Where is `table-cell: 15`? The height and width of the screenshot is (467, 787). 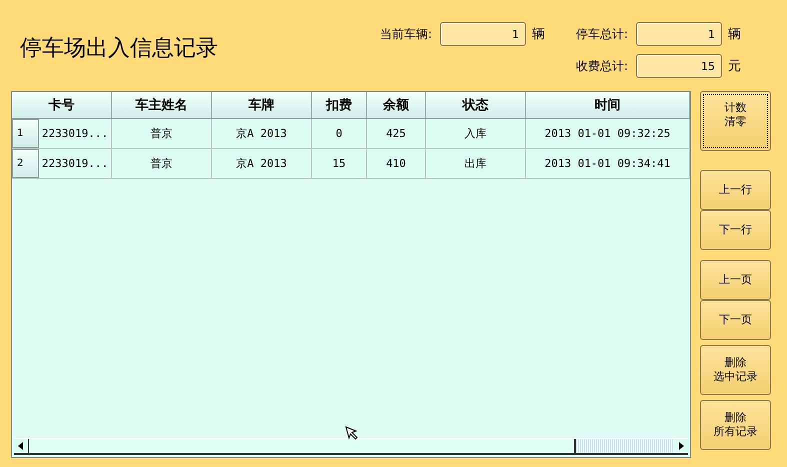 table-cell: 15 is located at coordinates (339, 163).